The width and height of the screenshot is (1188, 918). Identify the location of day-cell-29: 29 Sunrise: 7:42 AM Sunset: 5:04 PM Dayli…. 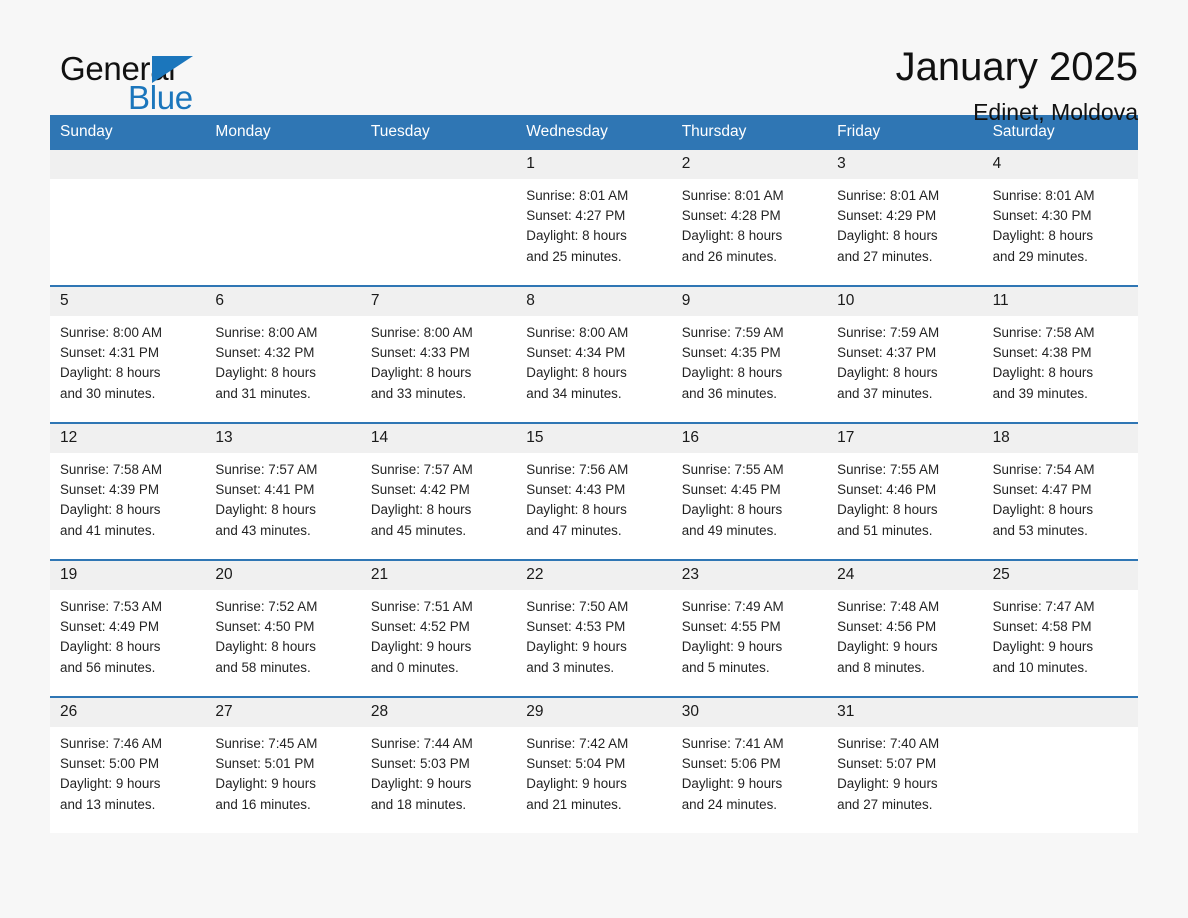
(594, 765).